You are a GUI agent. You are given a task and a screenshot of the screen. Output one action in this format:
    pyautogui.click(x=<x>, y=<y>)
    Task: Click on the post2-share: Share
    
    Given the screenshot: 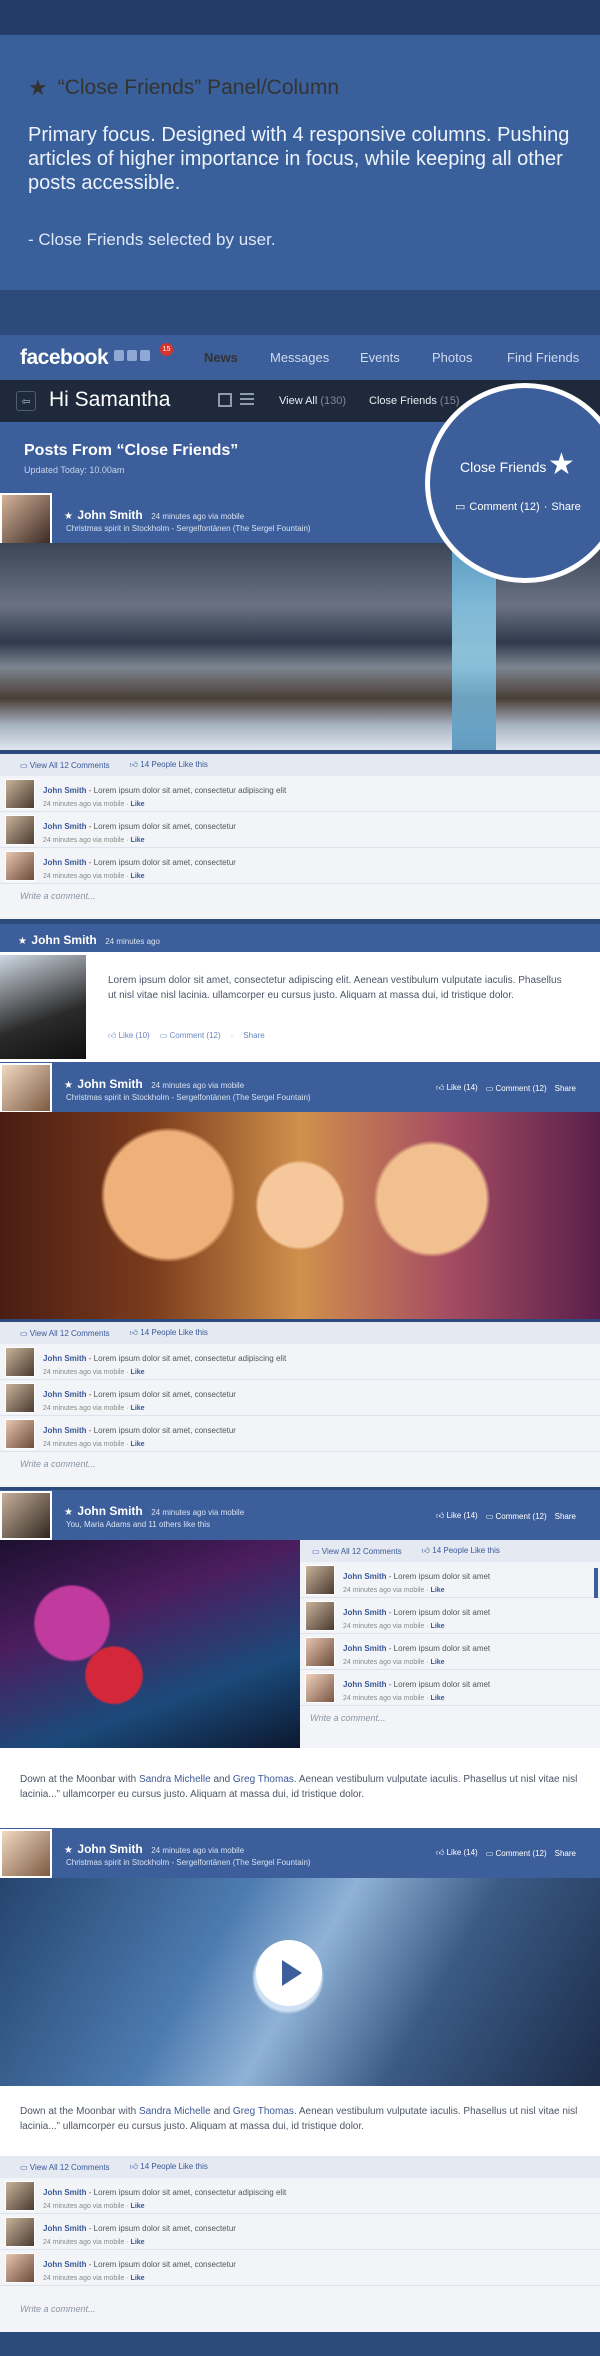 What is the action you would take?
    pyautogui.click(x=253, y=1036)
    